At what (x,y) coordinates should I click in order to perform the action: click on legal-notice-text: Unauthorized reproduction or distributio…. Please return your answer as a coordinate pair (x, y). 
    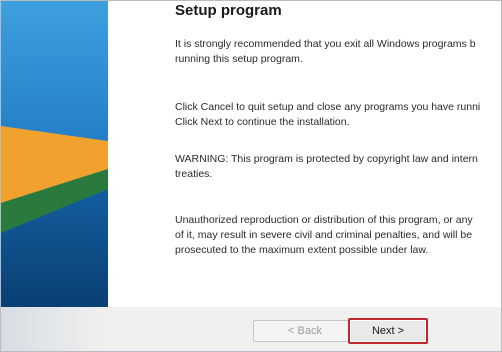
    Looking at the image, I should click on (324, 235).